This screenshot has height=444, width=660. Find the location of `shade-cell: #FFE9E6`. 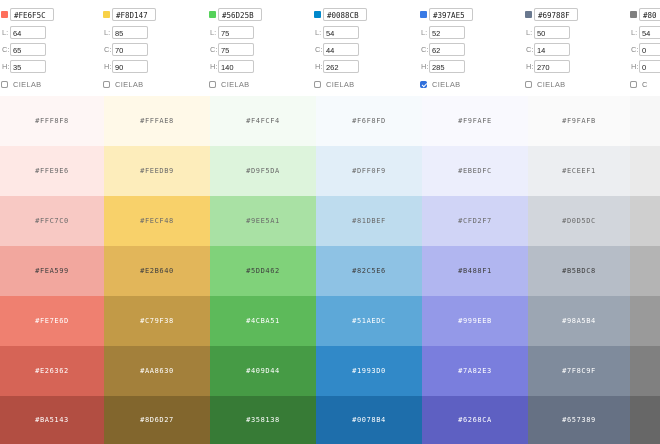

shade-cell: #FFE9E6 is located at coordinates (52, 171).